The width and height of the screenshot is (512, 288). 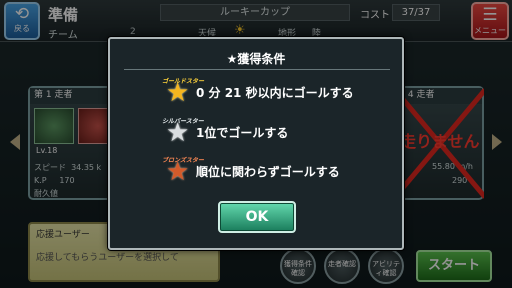 I want to click on condition-text: 順位に関わらずゴールする, so click(x=268, y=172).